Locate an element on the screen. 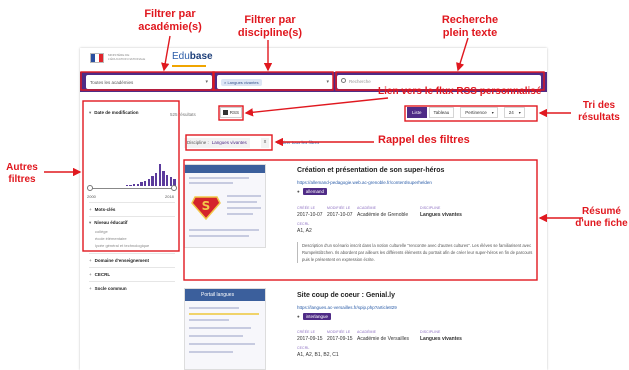  chevron-down-icon: ▾ is located at coordinates (206, 82).